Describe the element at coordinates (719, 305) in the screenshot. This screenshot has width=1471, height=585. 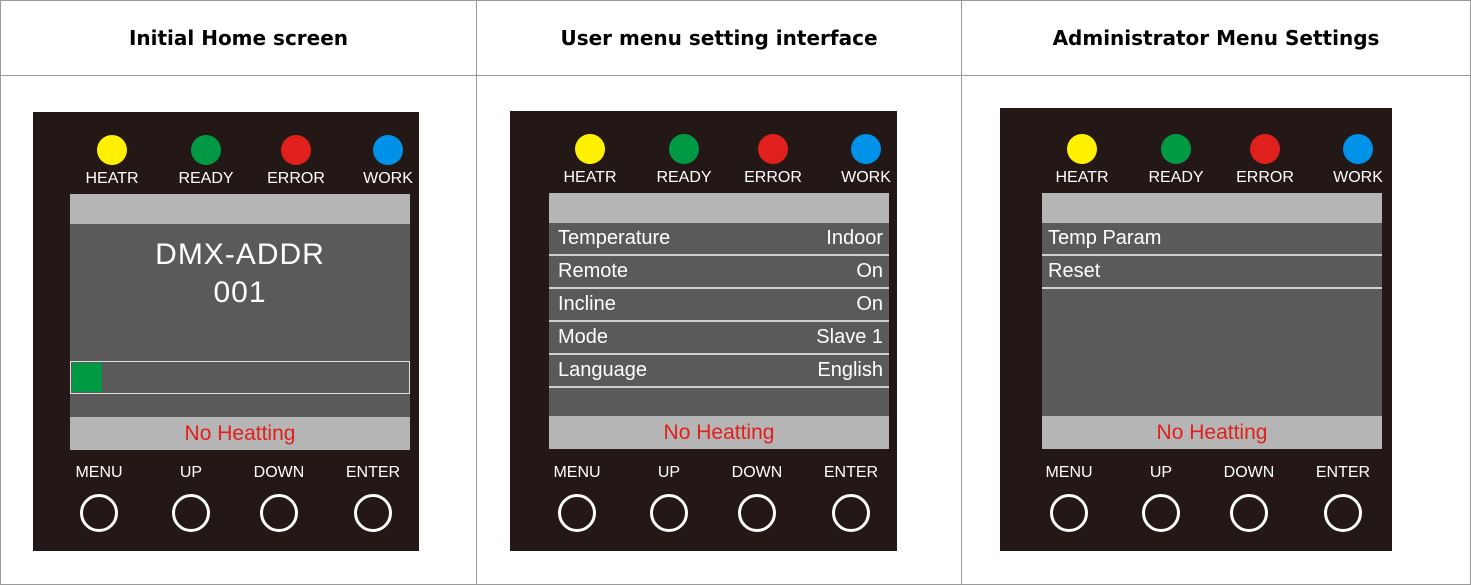
I see `menu-item-incline: Incline On` at that location.